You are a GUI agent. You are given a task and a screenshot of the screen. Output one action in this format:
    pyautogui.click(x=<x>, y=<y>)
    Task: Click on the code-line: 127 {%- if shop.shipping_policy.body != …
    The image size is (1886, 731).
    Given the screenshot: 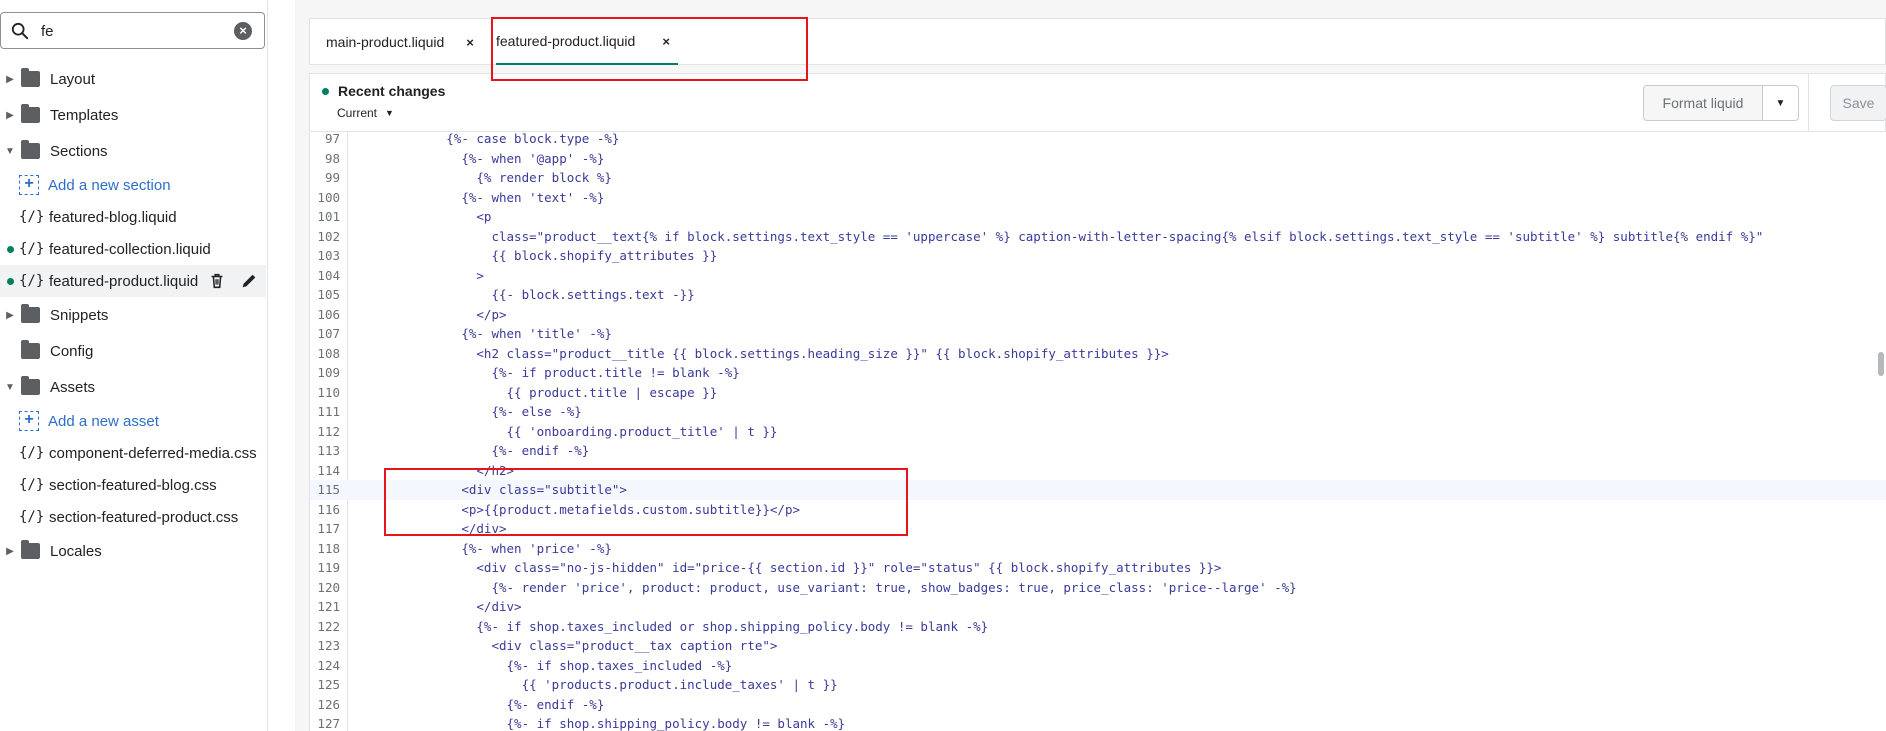 What is the action you would take?
    pyautogui.click(x=1098, y=722)
    